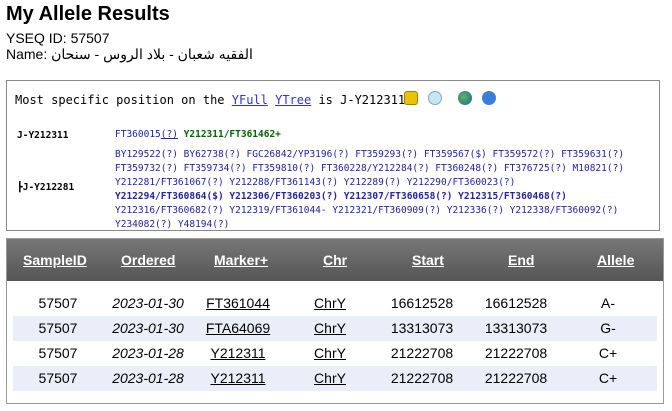 Image resolution: width=672 pixels, height=411 pixels. I want to click on page-title: My Allele Results, so click(88, 14).